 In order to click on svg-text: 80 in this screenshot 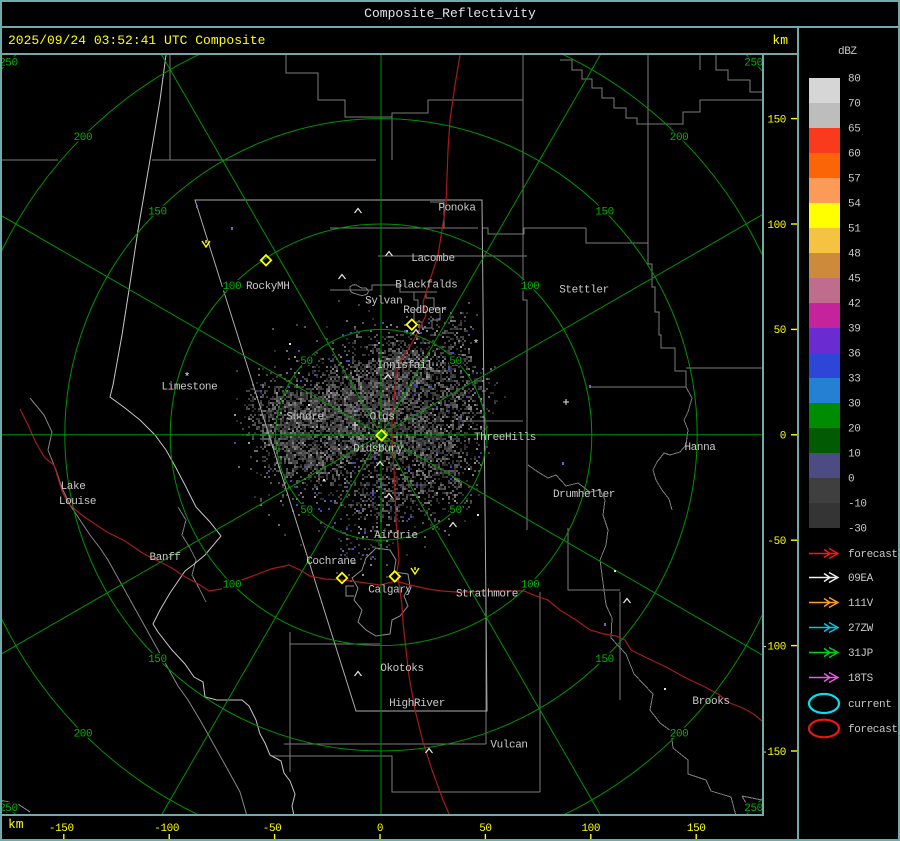, I will do `click(854, 80)`.